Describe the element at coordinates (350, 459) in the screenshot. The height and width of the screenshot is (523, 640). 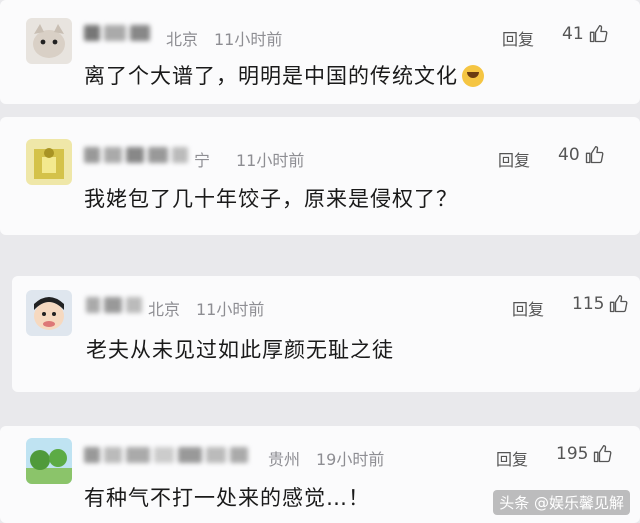
I see `comment-time: 19小时前` at that location.